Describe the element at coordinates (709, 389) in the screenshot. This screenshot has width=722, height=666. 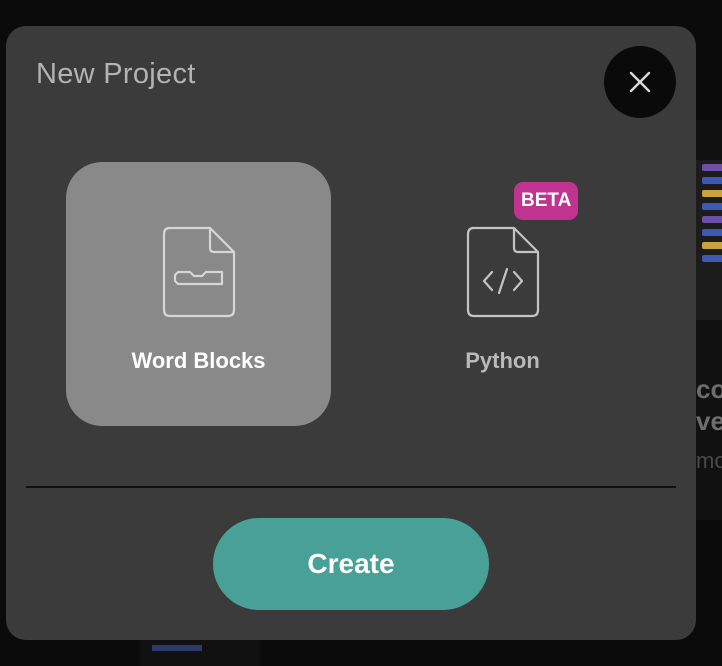
I see `background-card-text: co` at that location.